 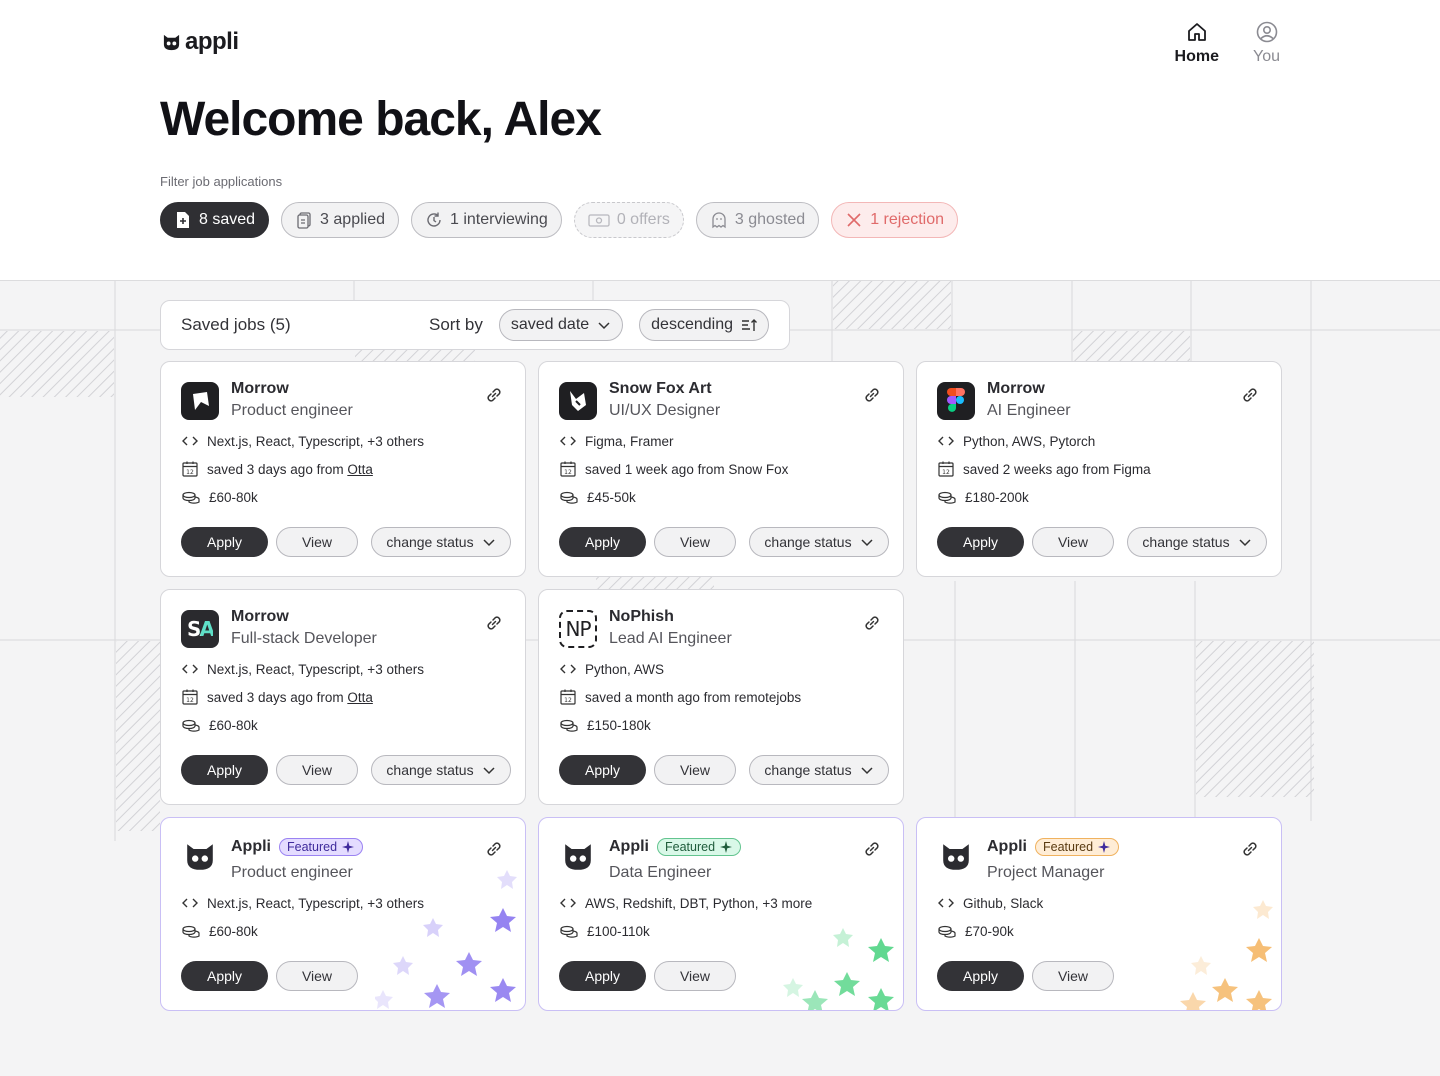 I want to click on filter-ghosted: 3 ghosted, so click(x=757, y=220).